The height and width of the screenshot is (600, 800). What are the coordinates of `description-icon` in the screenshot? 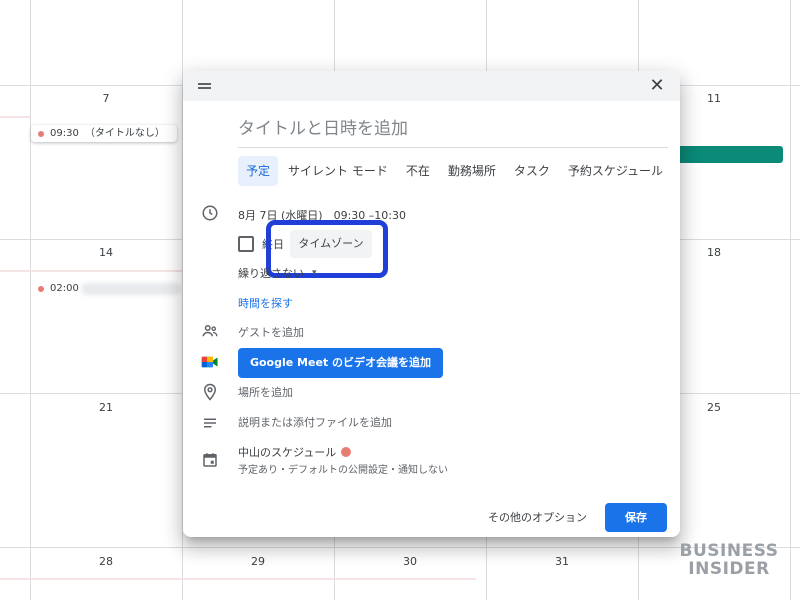 It's located at (211, 424).